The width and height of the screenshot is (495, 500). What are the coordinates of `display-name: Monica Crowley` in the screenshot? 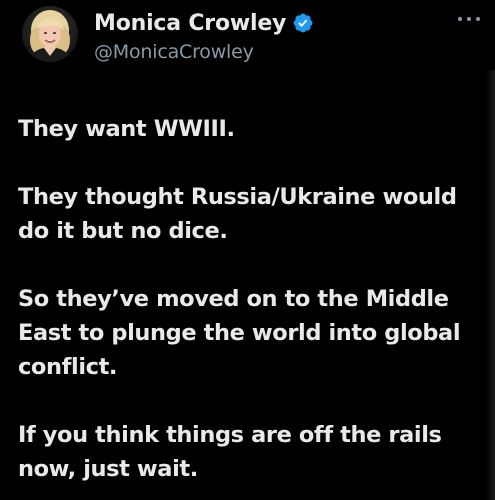 It's located at (190, 23).